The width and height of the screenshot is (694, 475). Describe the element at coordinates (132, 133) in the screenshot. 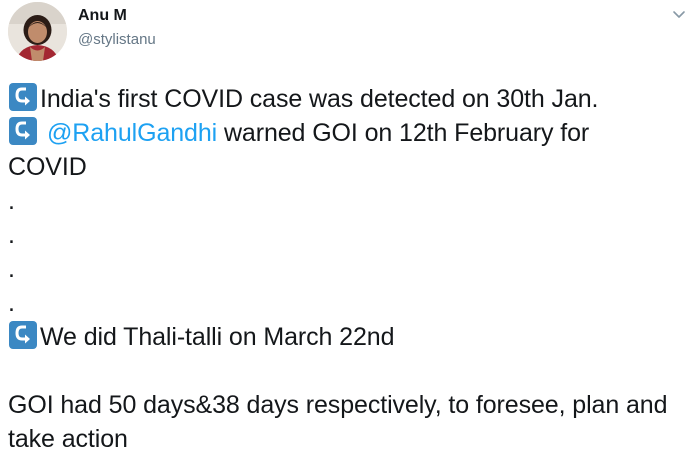

I see `mention-link: @RahulGandhi` at that location.